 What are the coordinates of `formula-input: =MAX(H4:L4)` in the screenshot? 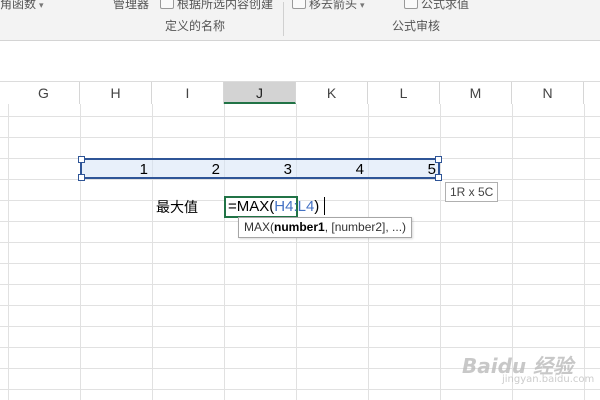 It's located at (273, 207).